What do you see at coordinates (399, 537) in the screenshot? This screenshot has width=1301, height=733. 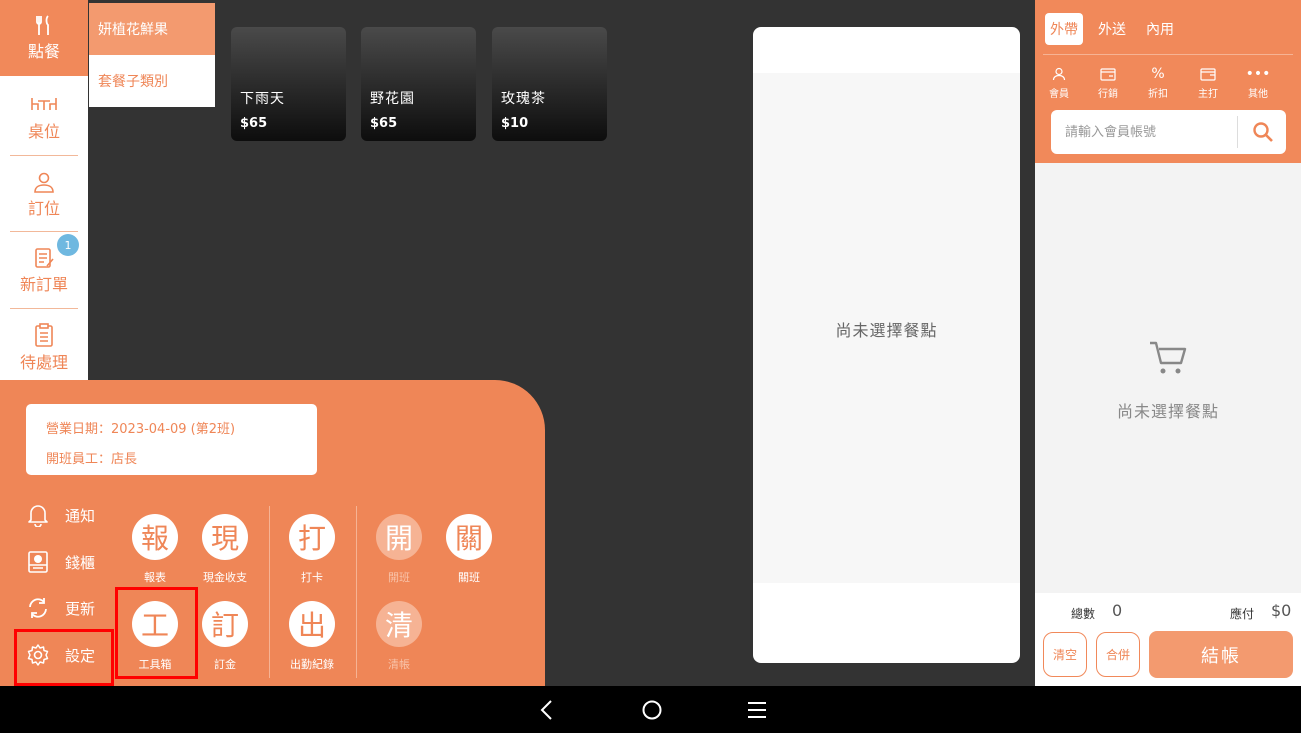 I see `open-shift-icon: 開` at bounding box center [399, 537].